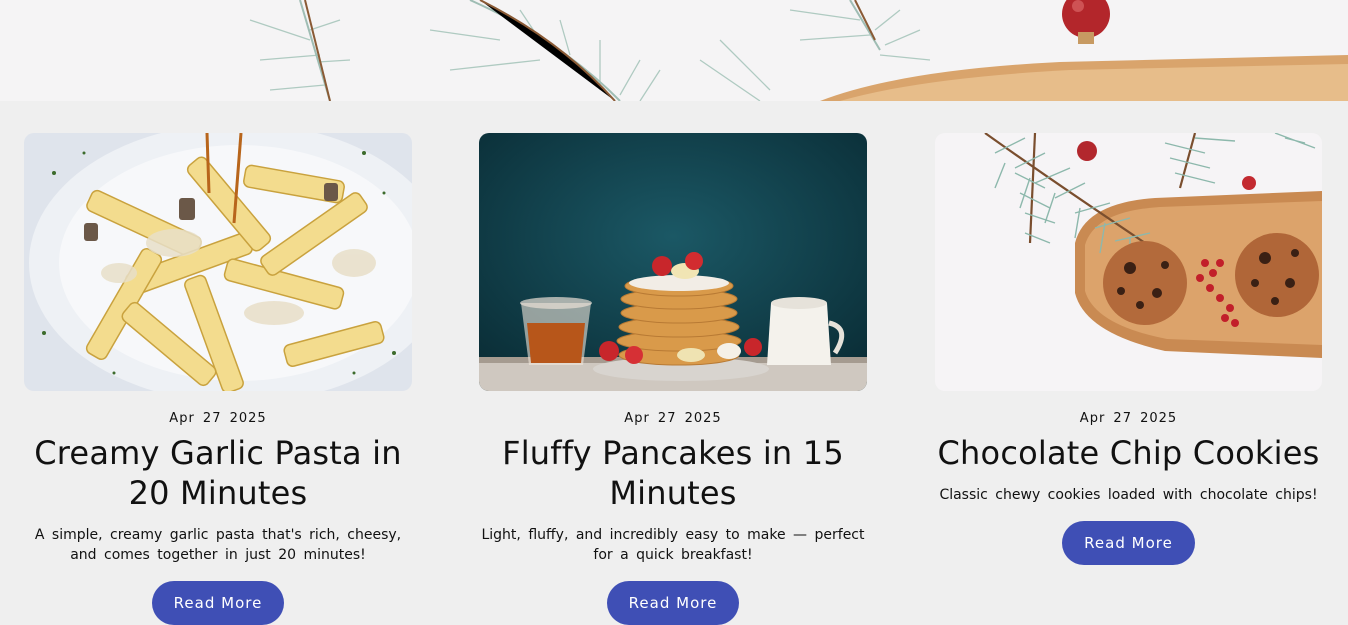  I want to click on pancake-photo, so click(673, 262).